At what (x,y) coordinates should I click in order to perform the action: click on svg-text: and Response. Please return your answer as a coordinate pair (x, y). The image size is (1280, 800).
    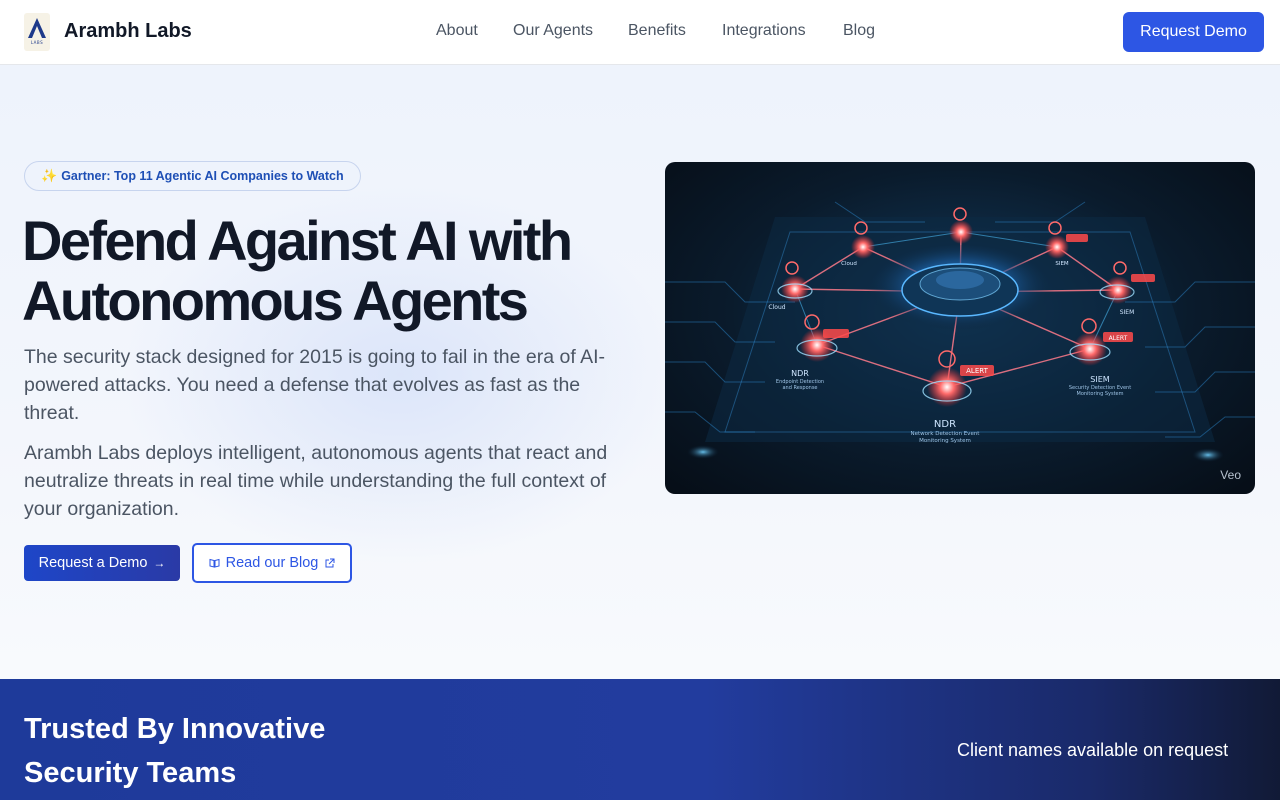
    Looking at the image, I should click on (799, 388).